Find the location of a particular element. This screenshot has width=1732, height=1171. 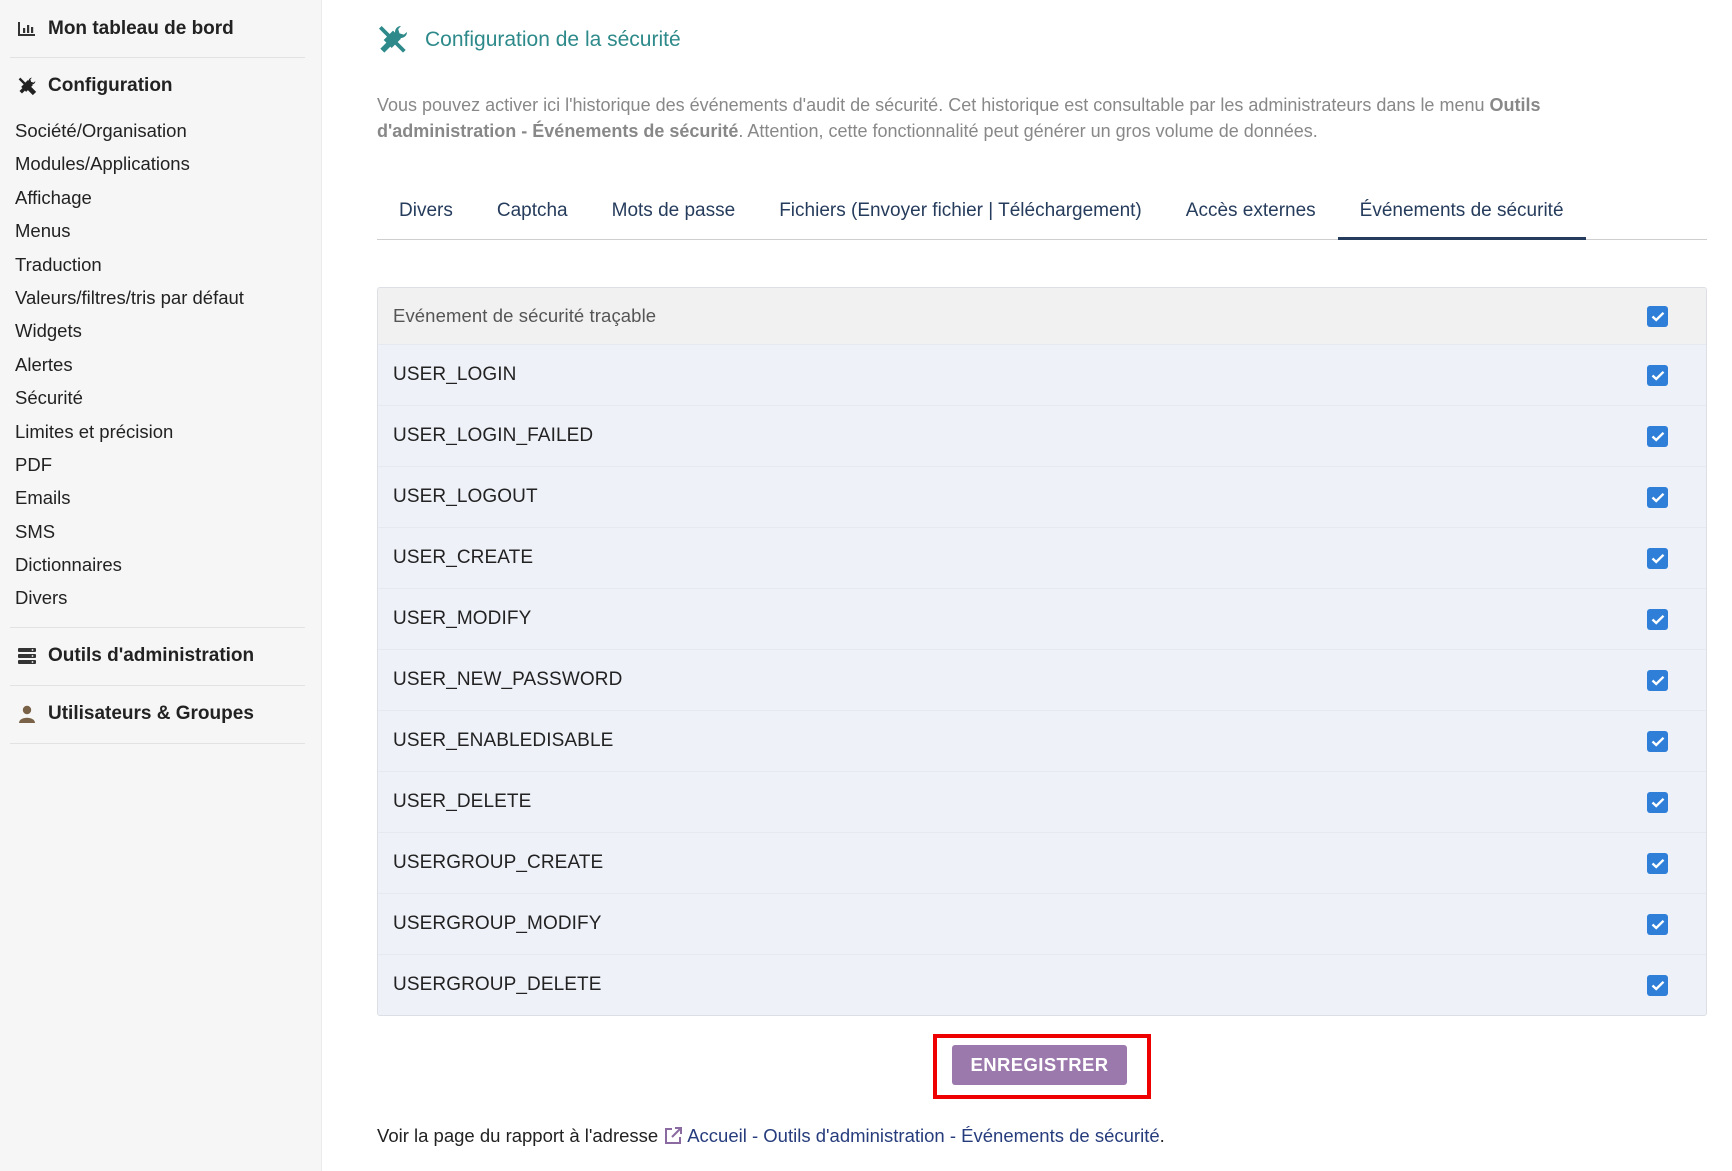

sidebar-item-admin-tools: Outils d'administration is located at coordinates (157, 656).